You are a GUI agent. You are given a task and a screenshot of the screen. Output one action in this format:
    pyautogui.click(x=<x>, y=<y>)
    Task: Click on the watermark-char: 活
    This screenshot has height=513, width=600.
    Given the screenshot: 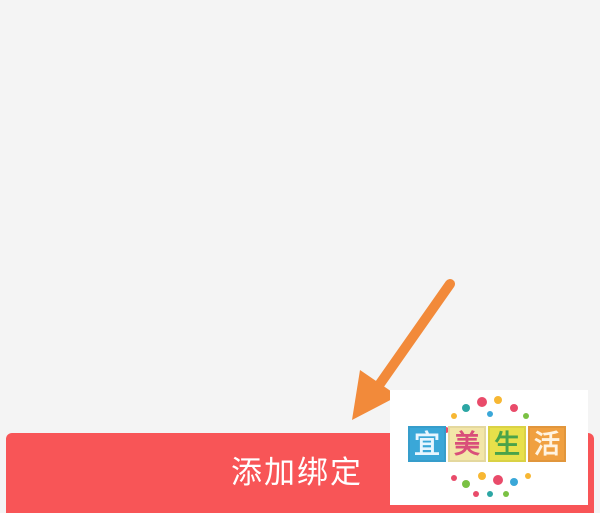 What is the action you would take?
    pyautogui.click(x=547, y=444)
    